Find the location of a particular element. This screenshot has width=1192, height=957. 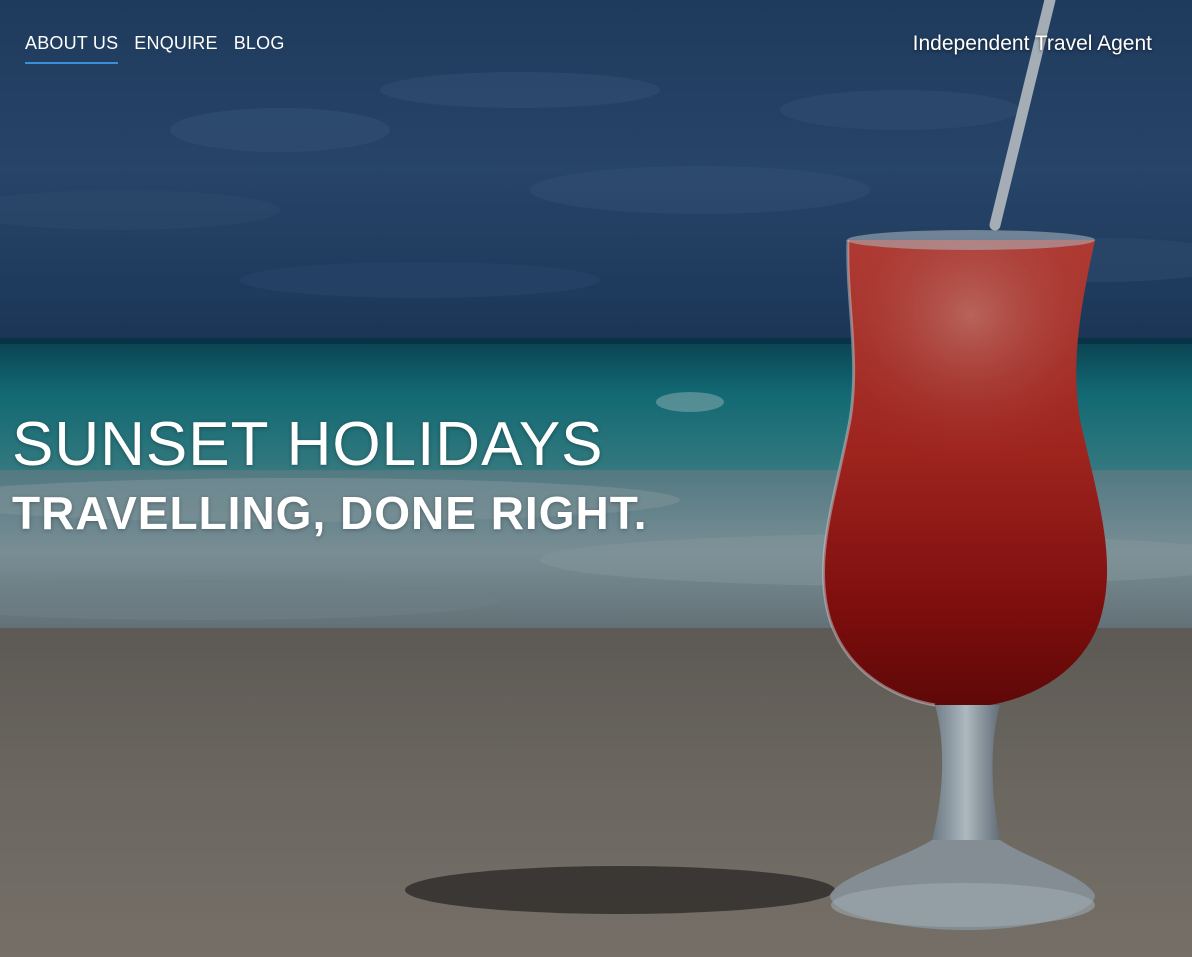

brand-tagline: Independent Travel Agent is located at coordinates (1032, 43).